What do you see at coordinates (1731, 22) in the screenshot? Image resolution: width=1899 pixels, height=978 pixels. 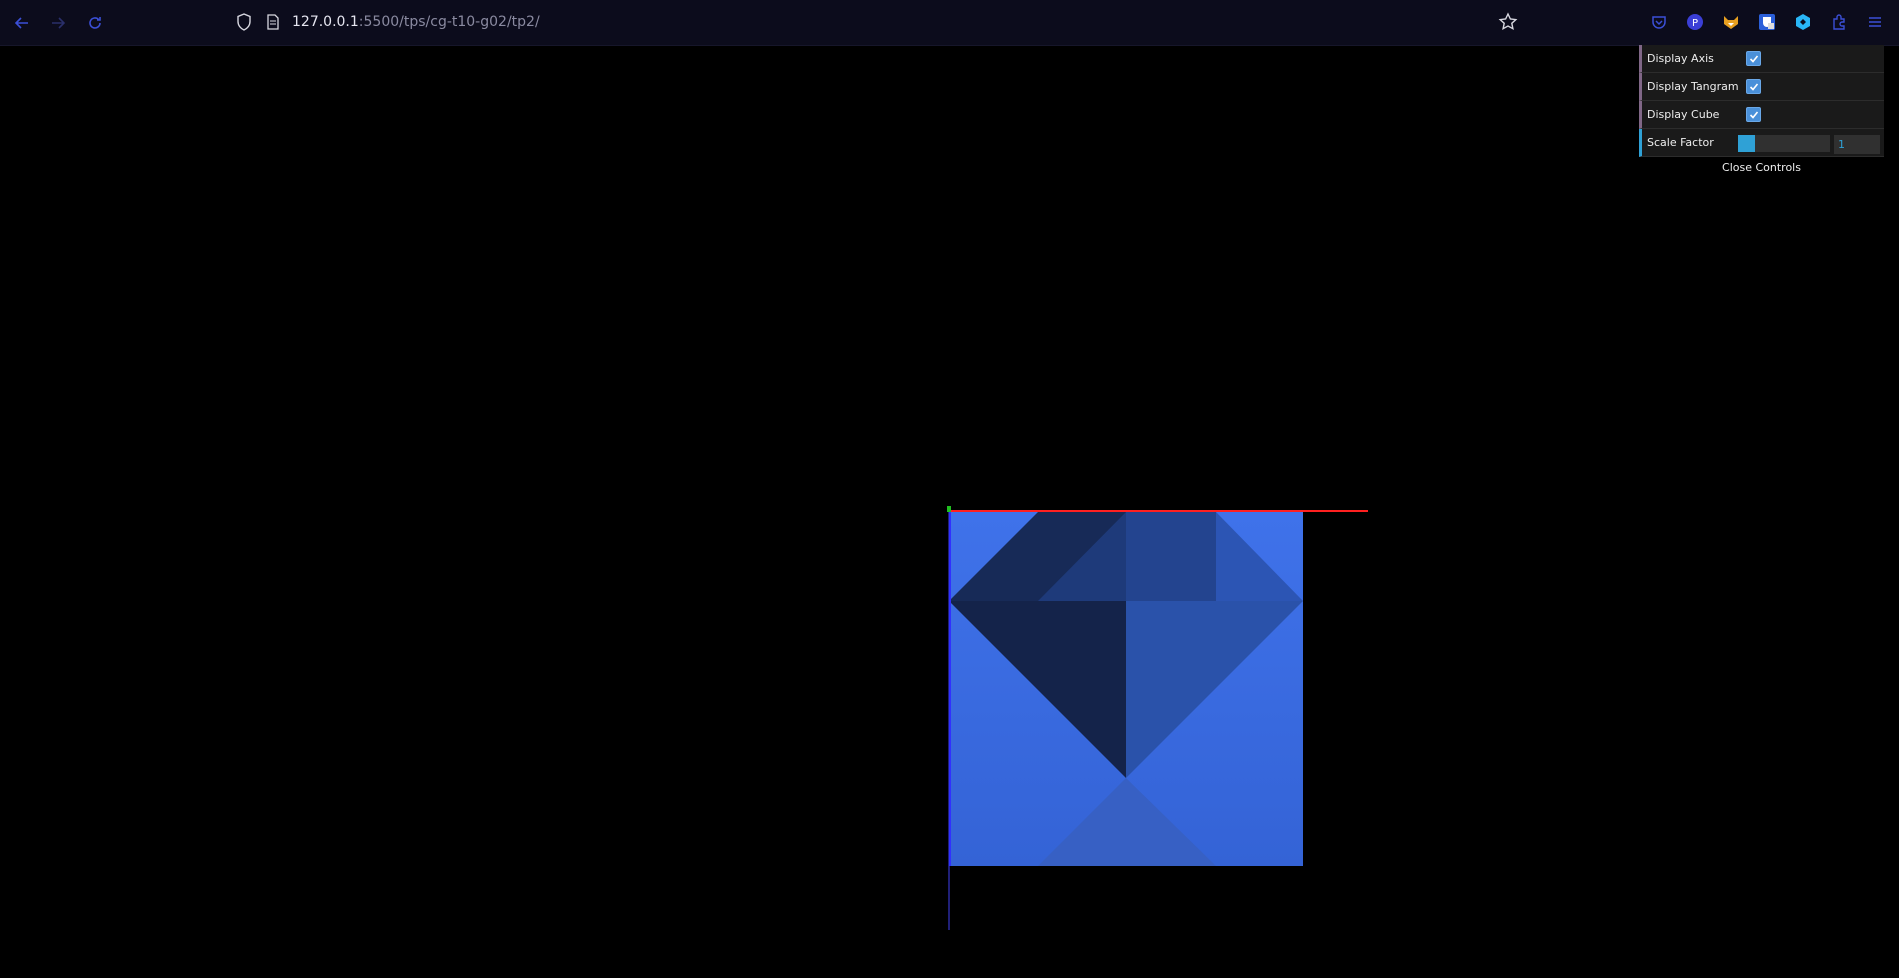 I see `fox-icon` at bounding box center [1731, 22].